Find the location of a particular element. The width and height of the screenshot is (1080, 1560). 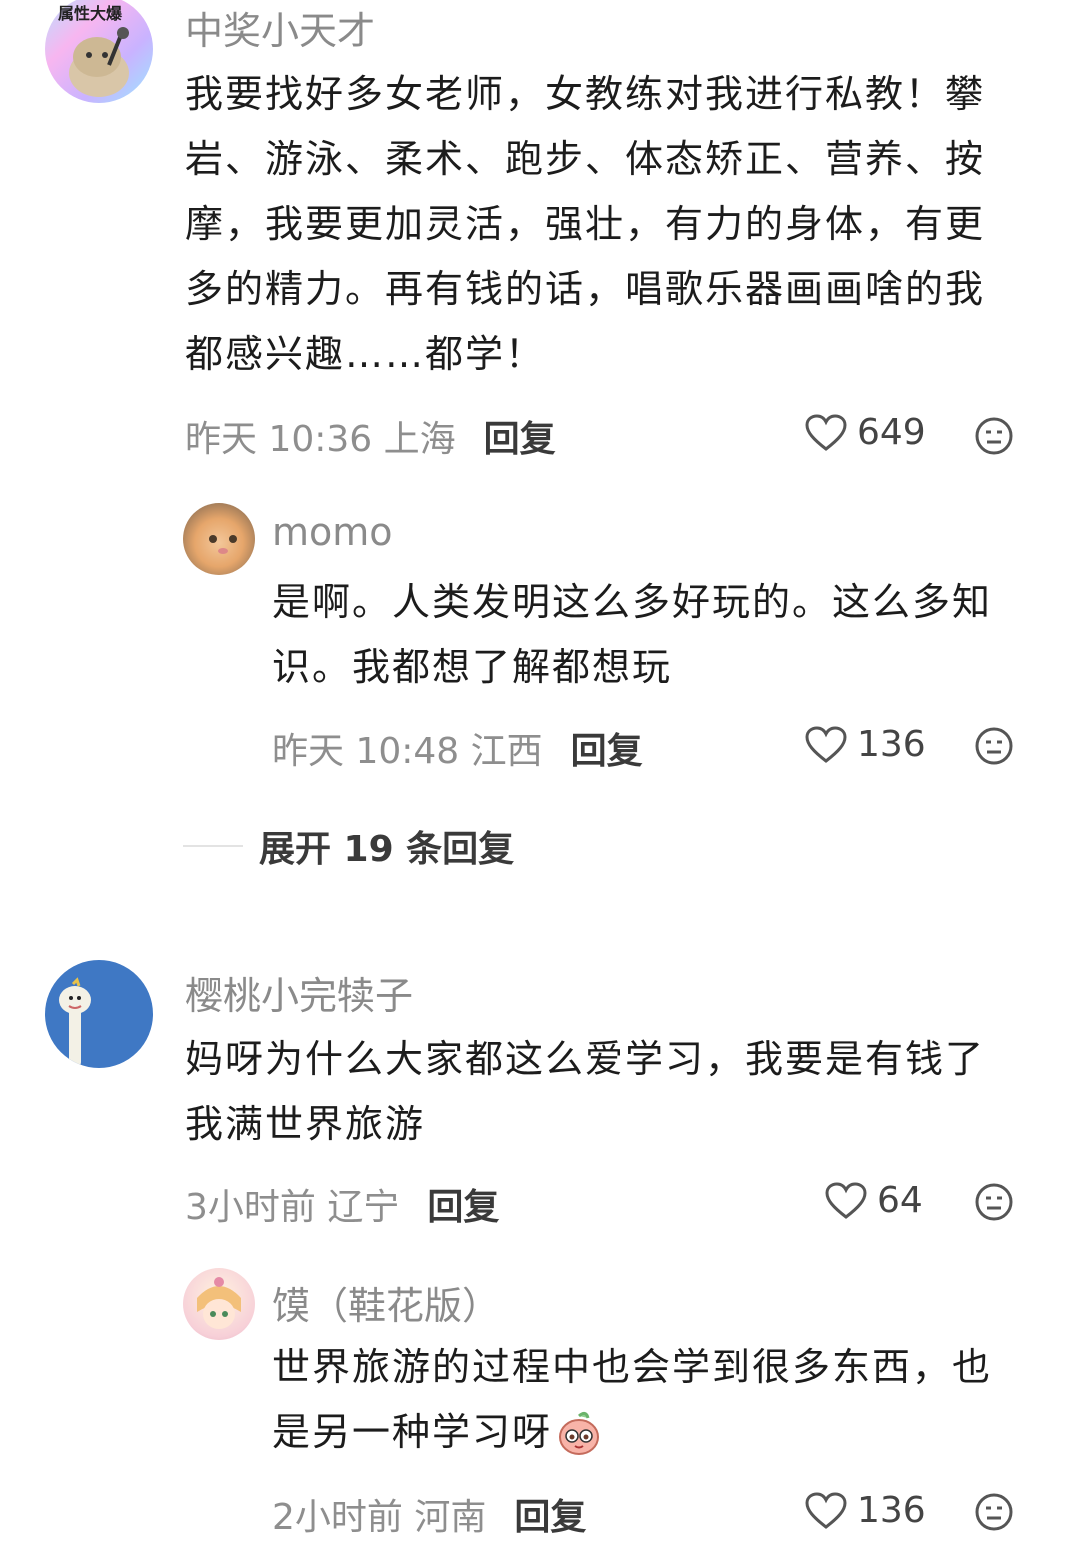

comment-text: 是啊。人类发明这么多好玩的。这么多知 识。我都想了解都想玩 is located at coordinates (632, 634).